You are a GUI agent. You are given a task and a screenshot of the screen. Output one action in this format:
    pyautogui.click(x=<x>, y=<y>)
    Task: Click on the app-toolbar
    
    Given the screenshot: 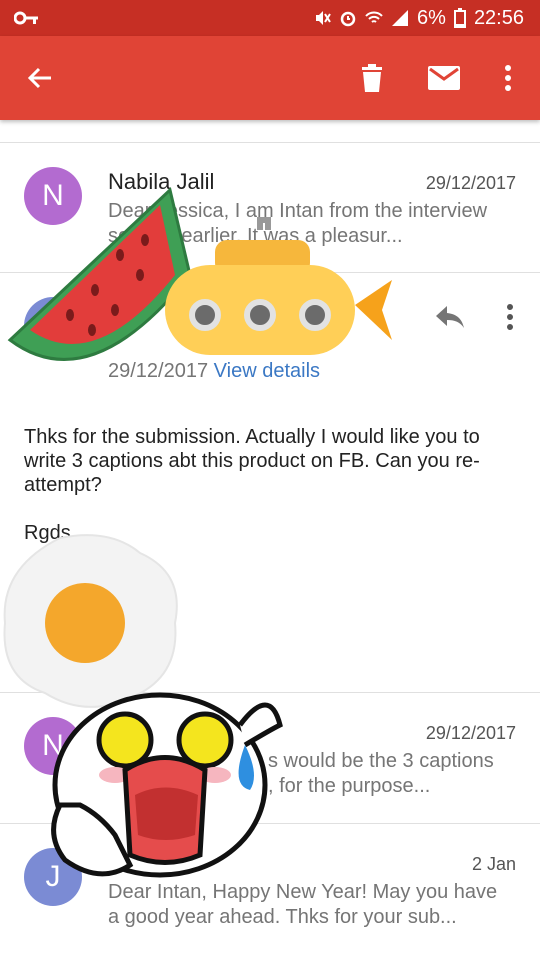 What is the action you would take?
    pyautogui.click(x=270, y=78)
    